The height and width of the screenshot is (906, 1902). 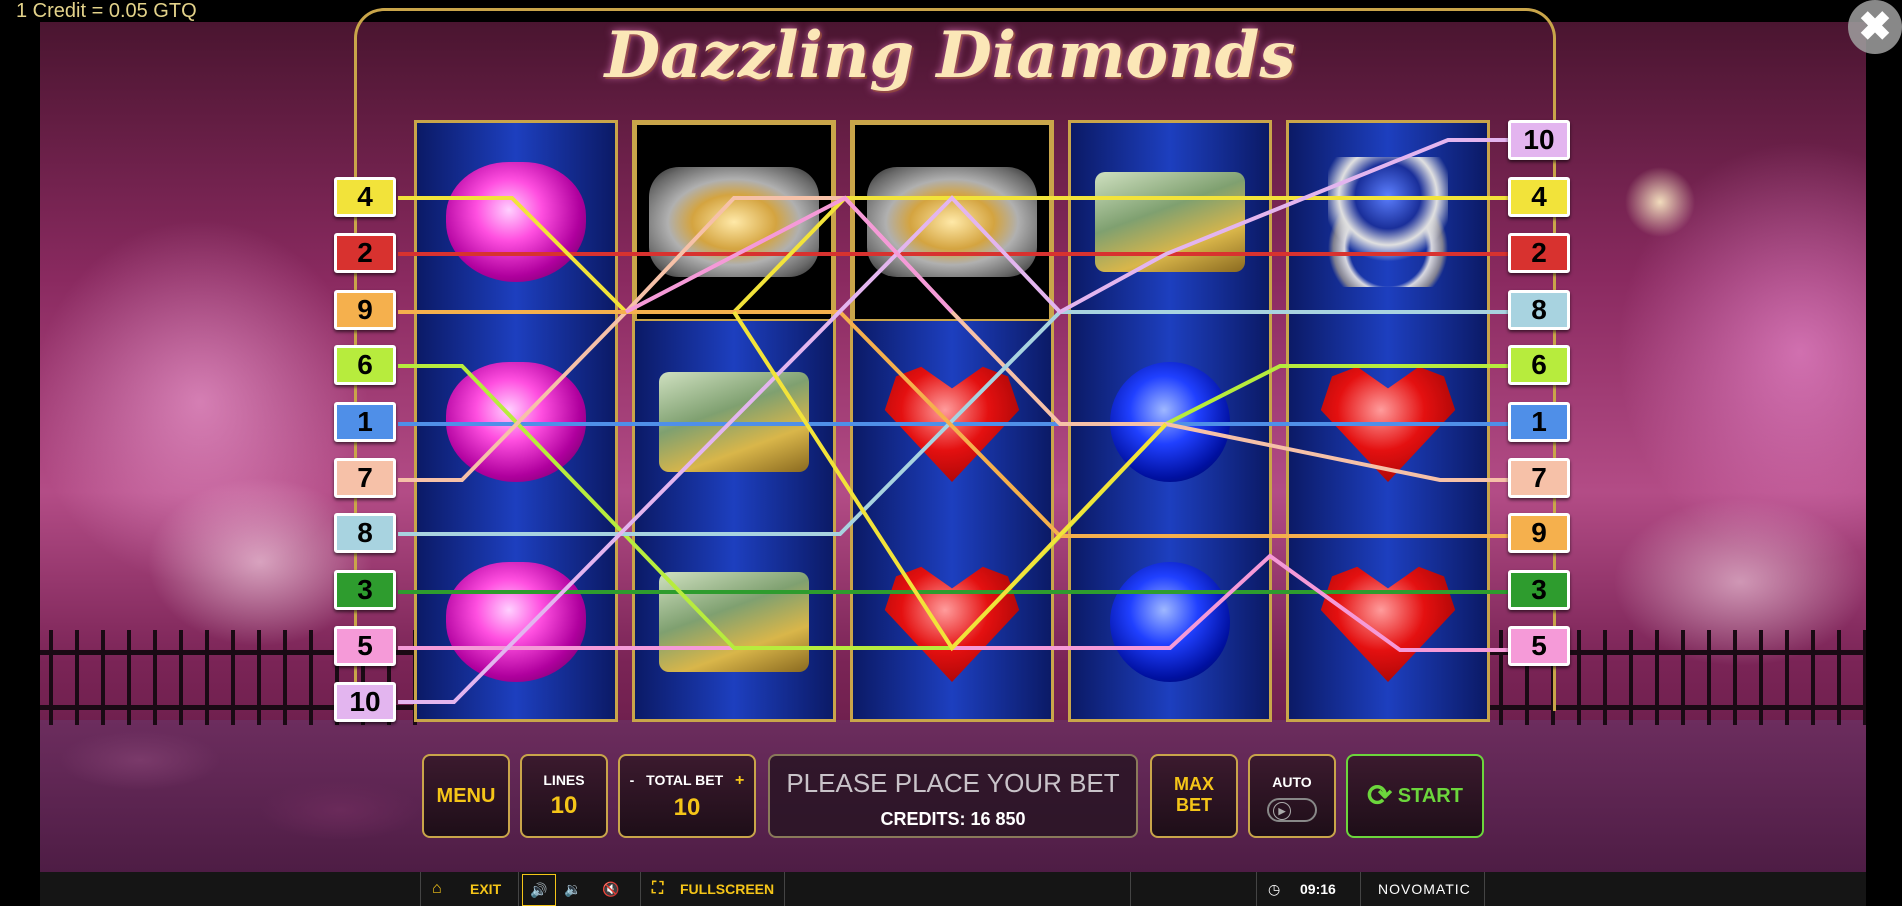 I want to click on payline-label-left: 6, so click(x=365, y=365).